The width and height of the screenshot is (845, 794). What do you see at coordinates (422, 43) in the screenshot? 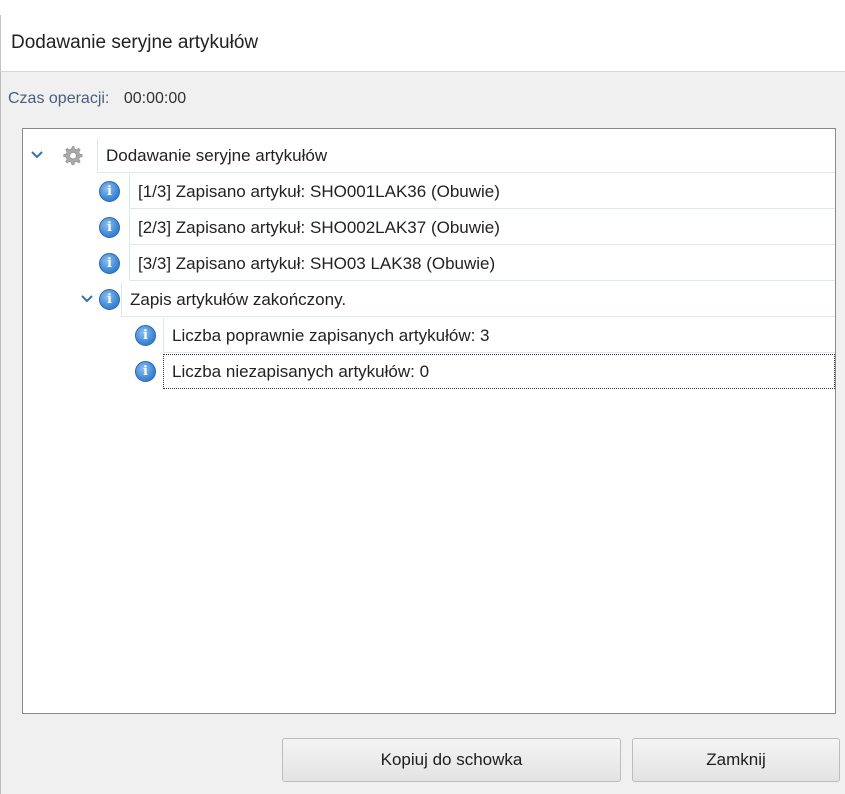
I see `title-bar: Dodawanie seryjne artykułów` at bounding box center [422, 43].